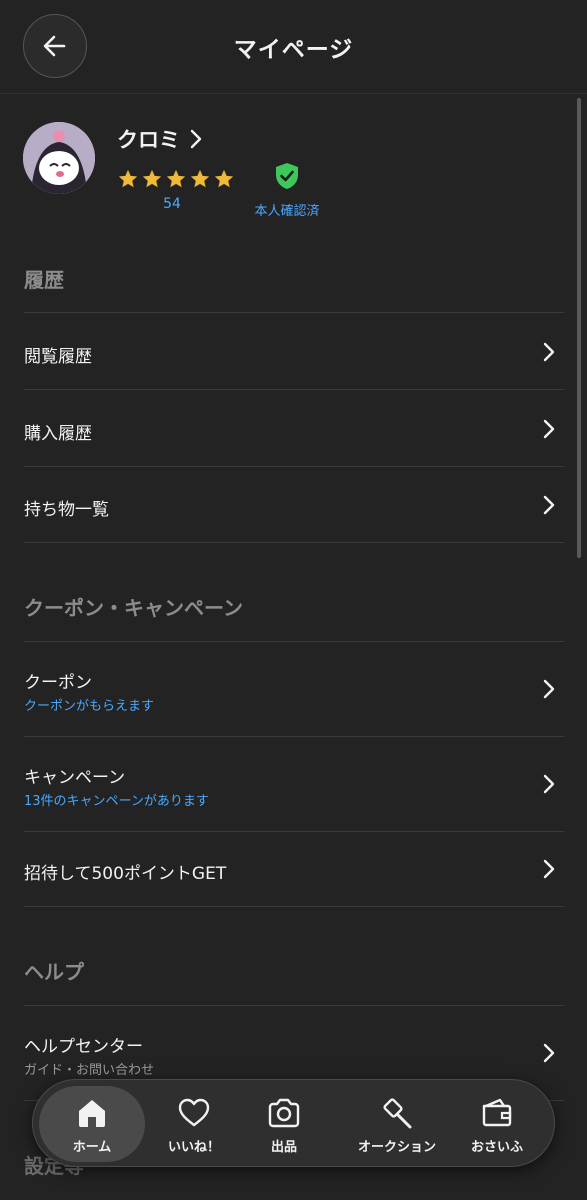 This screenshot has width=587, height=1200. Describe the element at coordinates (54, 972) in the screenshot. I see `section-title-help: ヘルプ` at that location.